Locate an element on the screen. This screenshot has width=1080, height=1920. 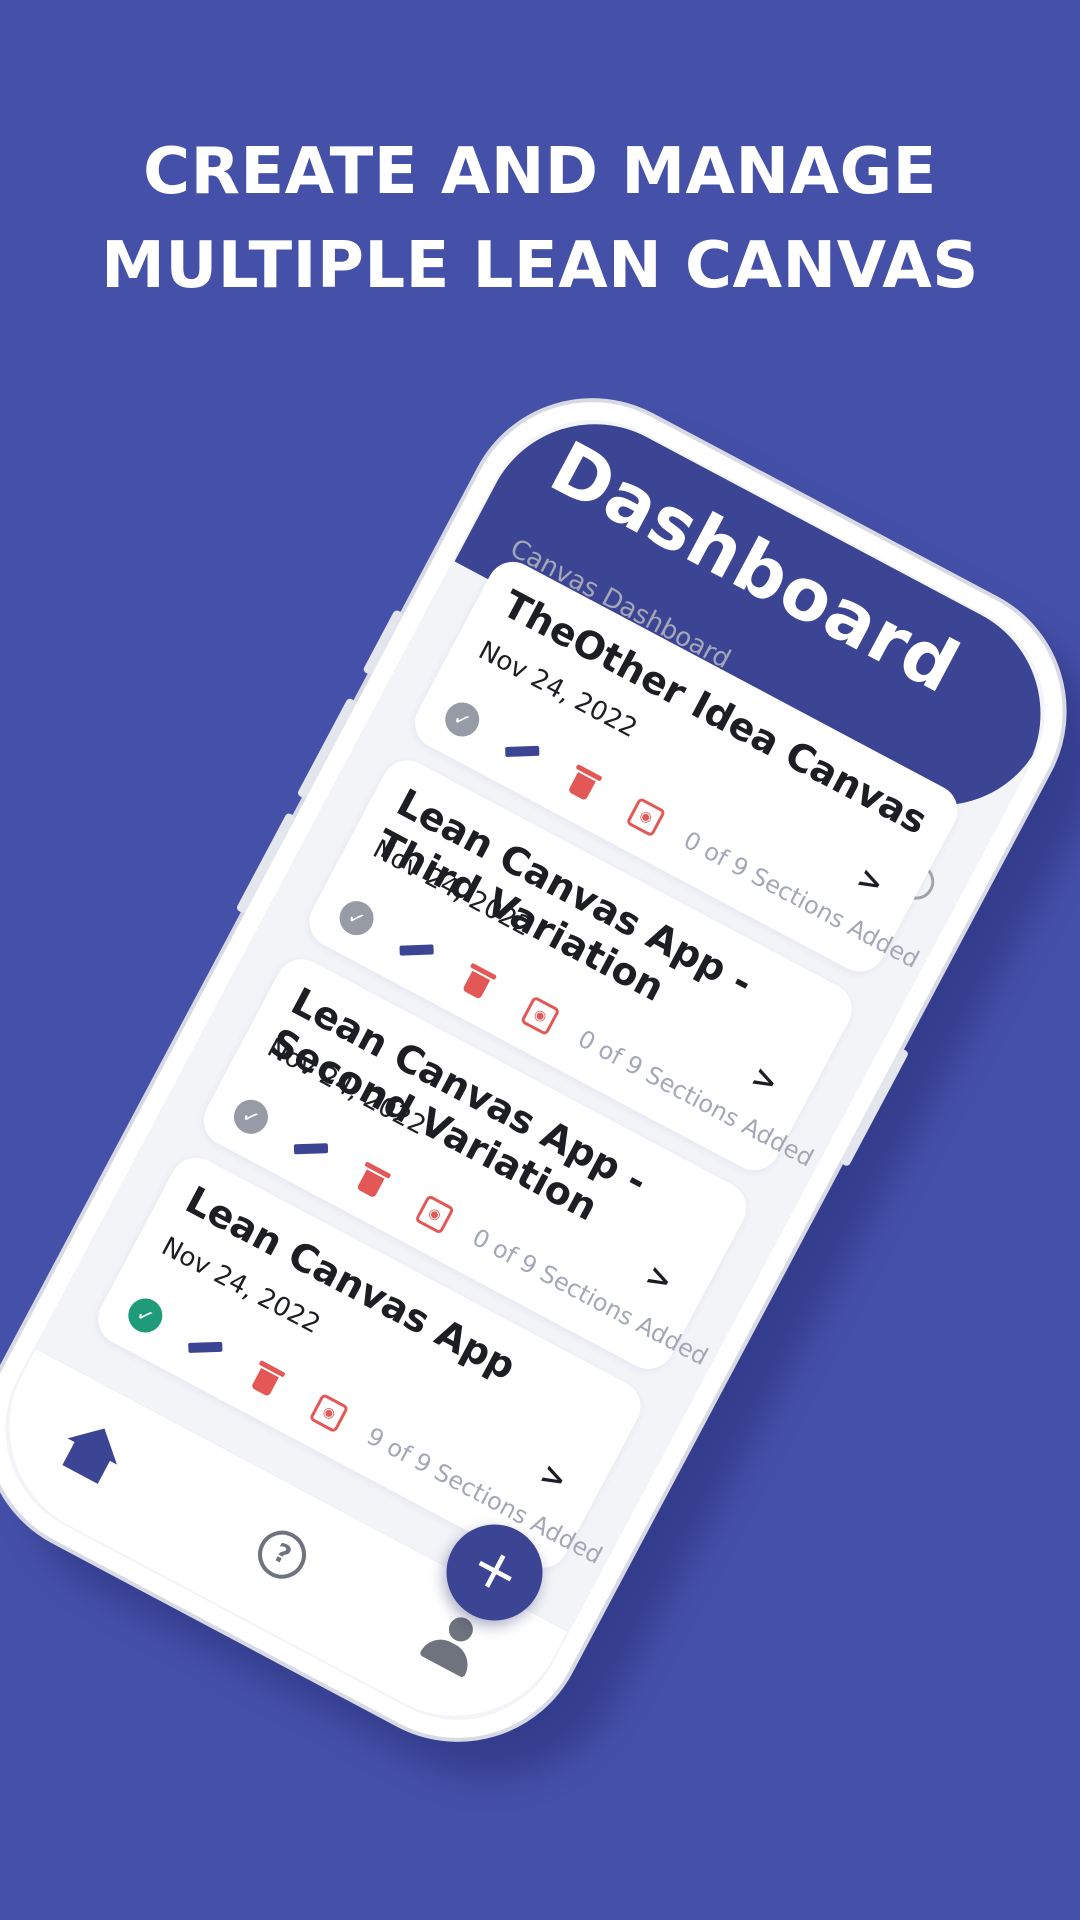
headline-line-2: MULTIPLE LEAN CANVAS is located at coordinates (540, 266).